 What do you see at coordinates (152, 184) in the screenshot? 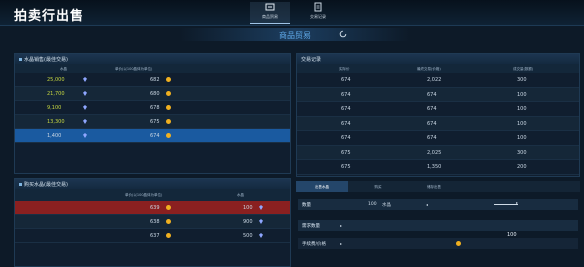
I see `buy-panel-title: 购买水晶(最佳交易)` at bounding box center [152, 184].